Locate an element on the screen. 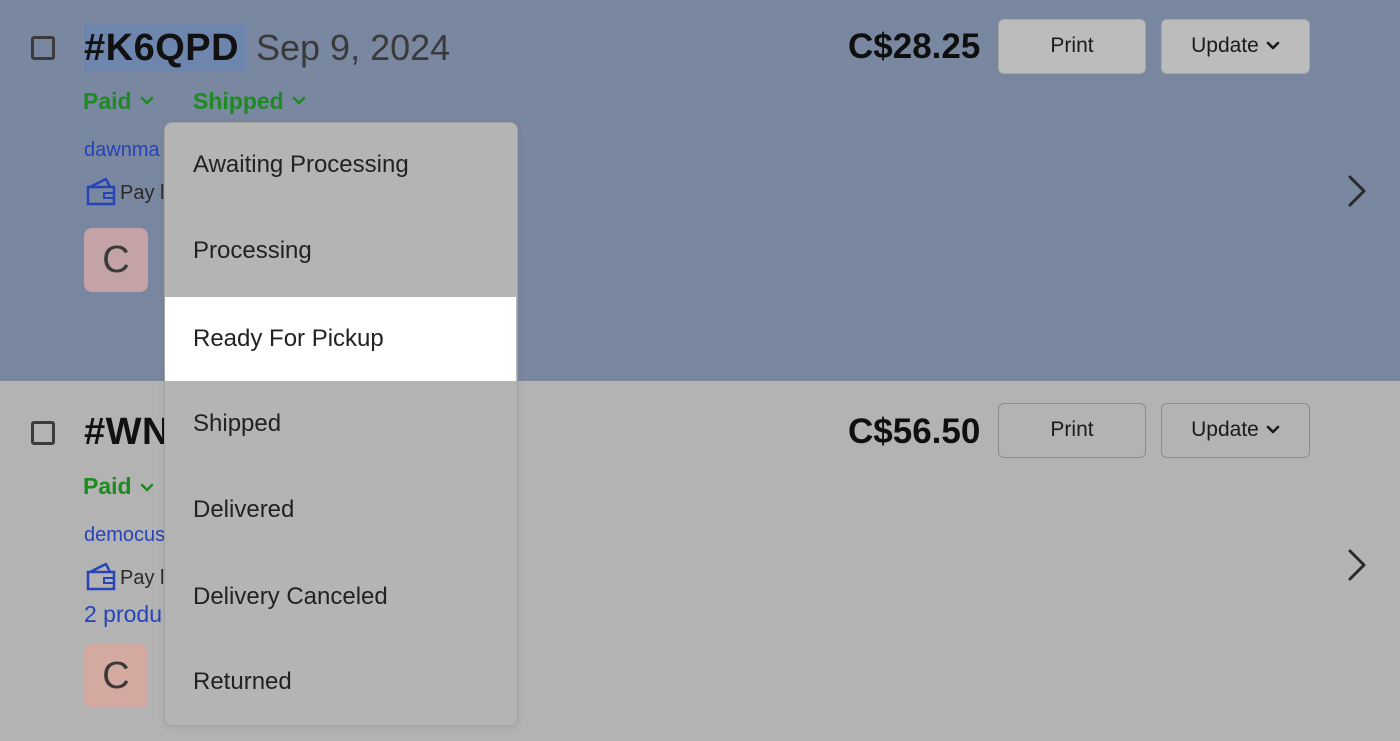 This screenshot has width=1400, height=741. order-id: #WN is located at coordinates (127, 432).